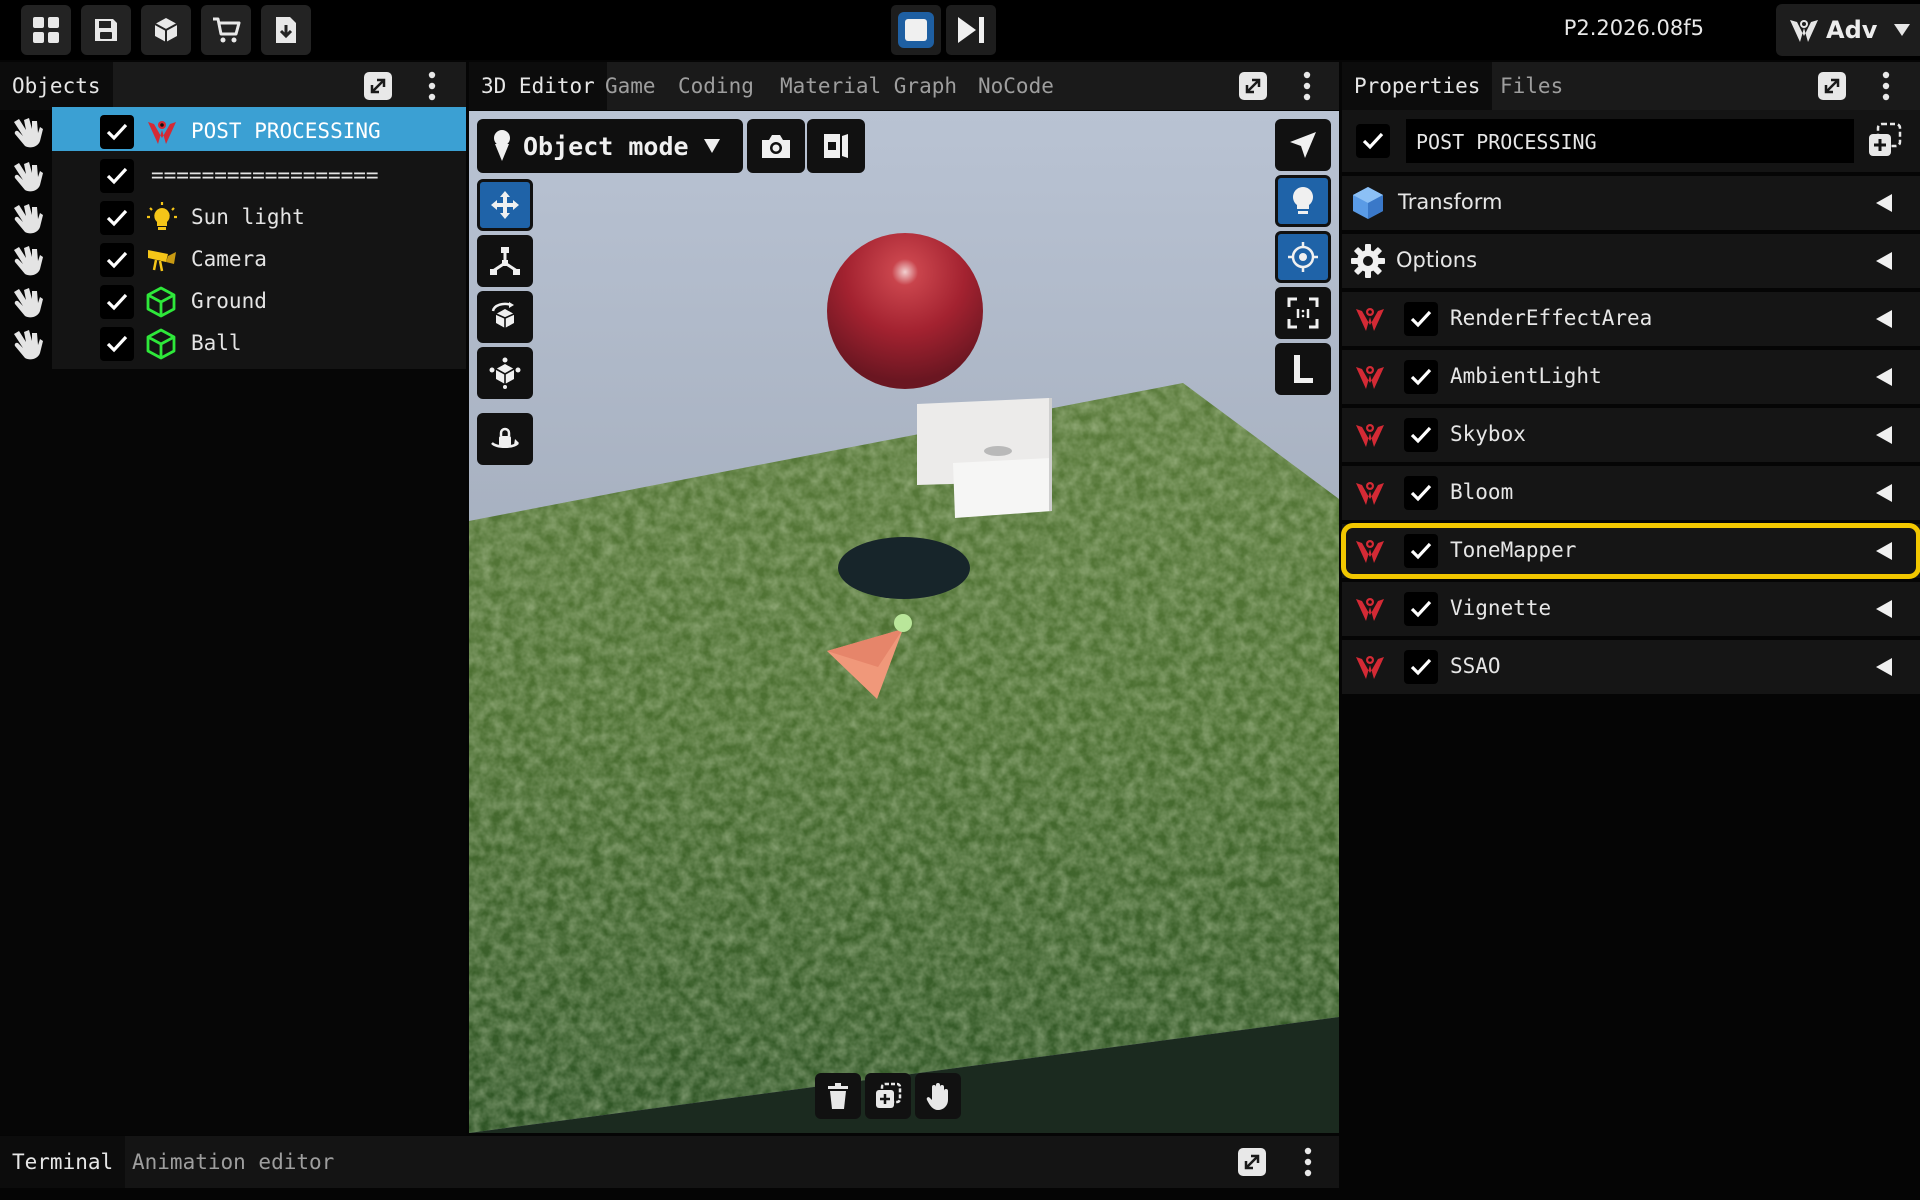 The image size is (1920, 1200). I want to click on gear-icon, so click(1368, 261).